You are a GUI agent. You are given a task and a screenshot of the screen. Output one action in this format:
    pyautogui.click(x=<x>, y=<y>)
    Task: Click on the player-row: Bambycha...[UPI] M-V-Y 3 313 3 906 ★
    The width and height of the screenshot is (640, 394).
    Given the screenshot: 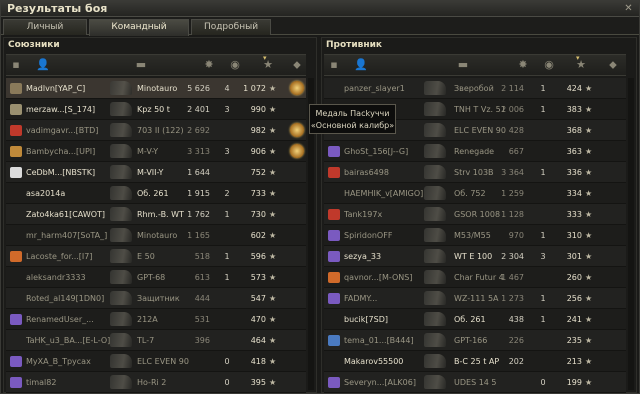 What is the action you would take?
    pyautogui.click(x=156, y=151)
    